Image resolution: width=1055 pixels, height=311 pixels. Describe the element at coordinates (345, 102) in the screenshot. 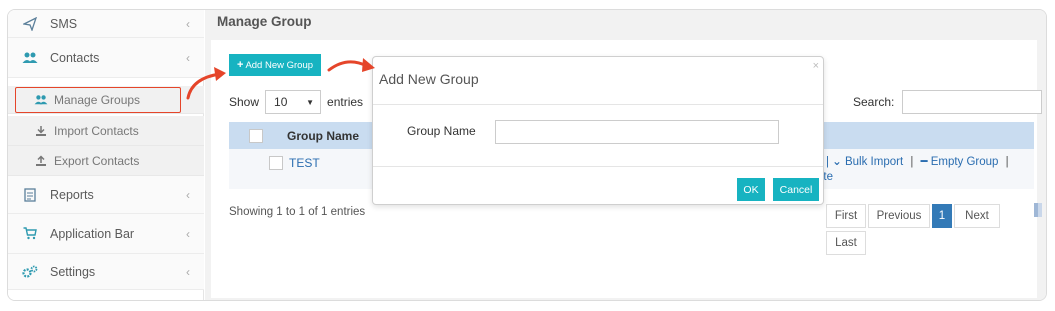

I see `entries-label: entries` at that location.